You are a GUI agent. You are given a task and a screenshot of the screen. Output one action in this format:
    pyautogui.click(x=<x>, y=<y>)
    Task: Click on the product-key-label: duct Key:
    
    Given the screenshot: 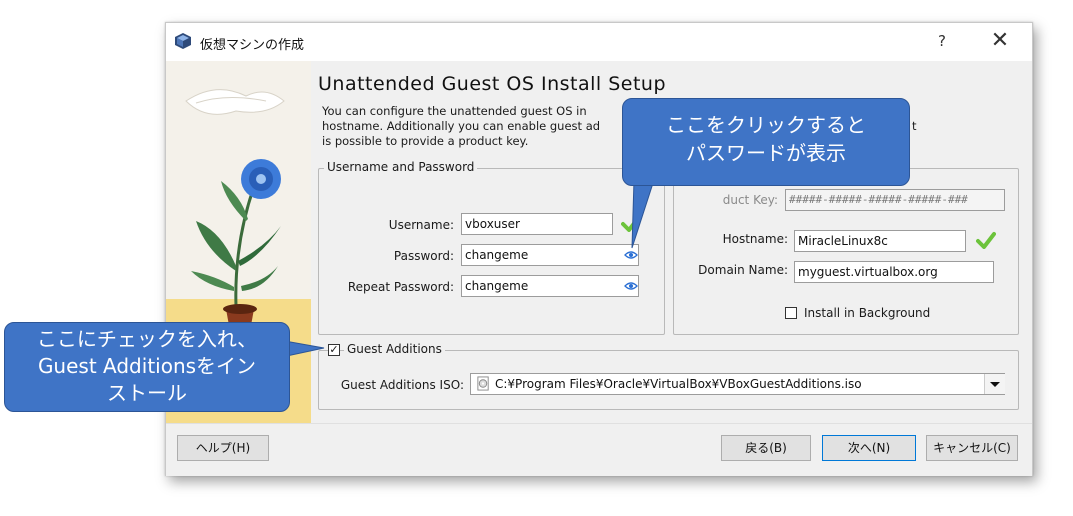 What is the action you would take?
    pyautogui.click(x=750, y=200)
    